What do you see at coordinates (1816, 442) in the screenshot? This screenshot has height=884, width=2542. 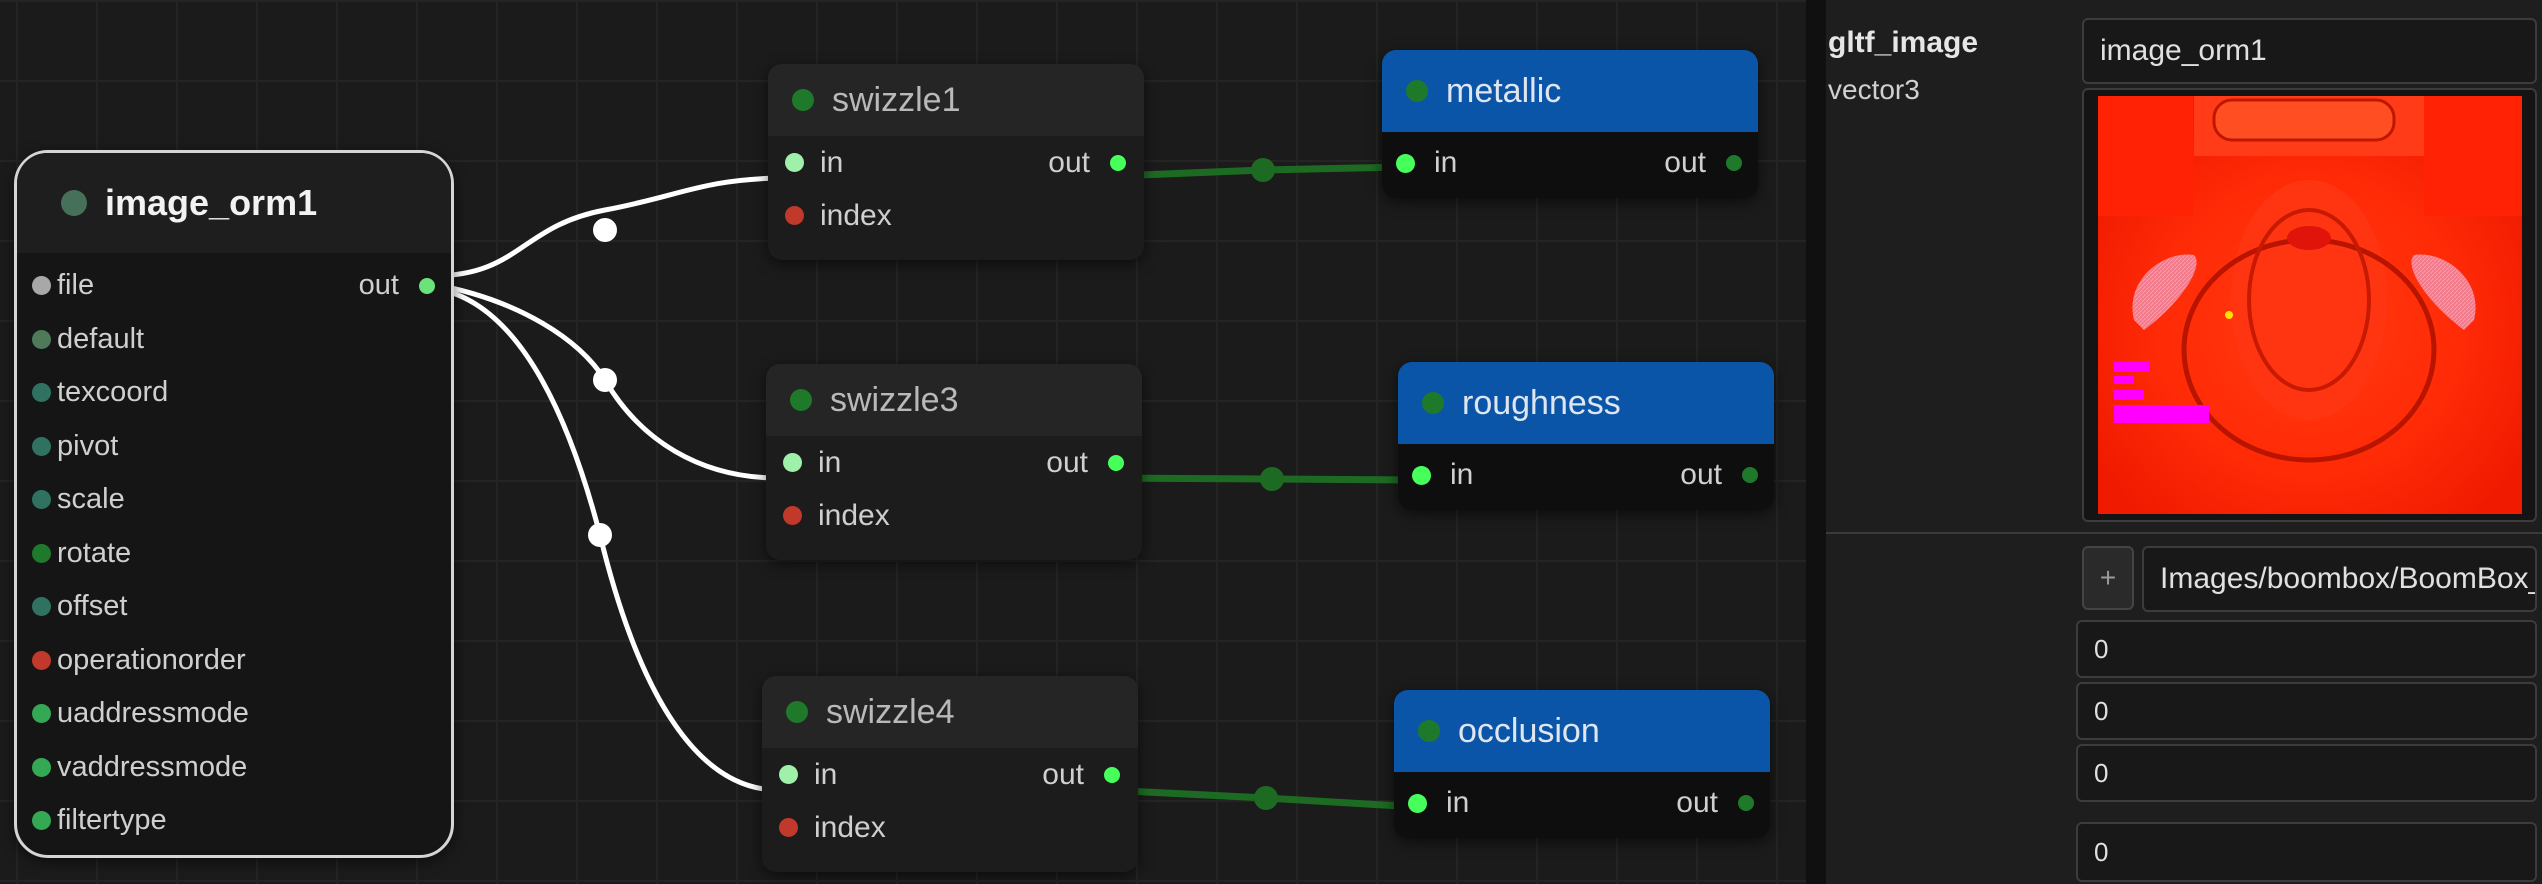 I see `panel-divider` at bounding box center [1816, 442].